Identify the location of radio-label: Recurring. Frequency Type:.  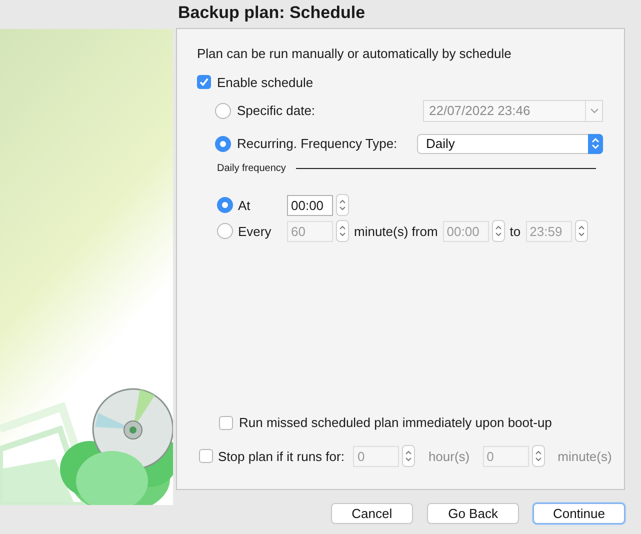
(317, 143).